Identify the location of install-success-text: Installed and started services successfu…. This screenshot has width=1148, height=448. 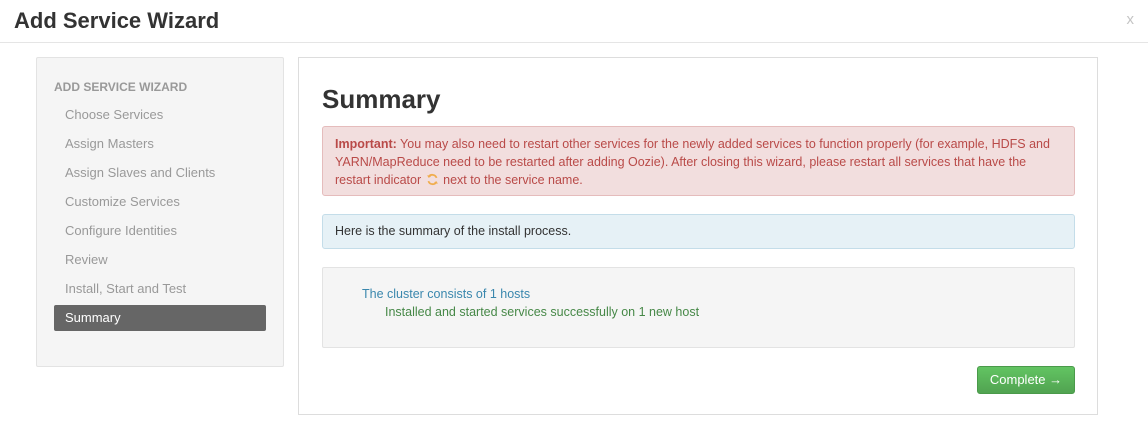
(542, 312).